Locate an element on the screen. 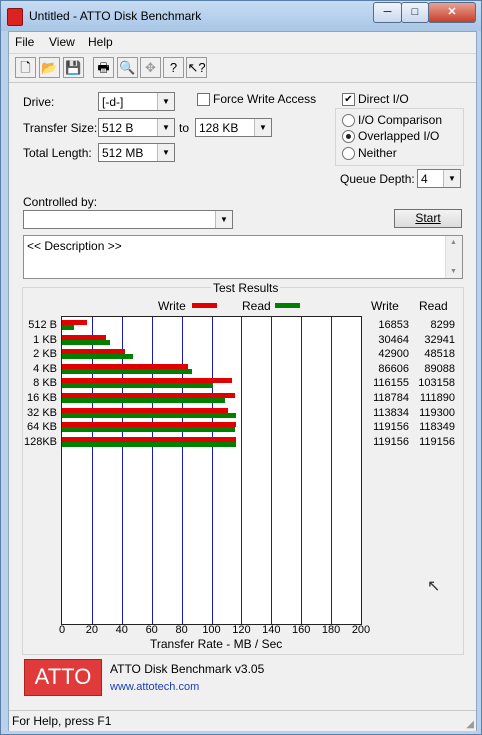 Image resolution: width=482 pixels, height=735 pixels. transfer-size-from-select: 512 B ▼ is located at coordinates (136, 127).